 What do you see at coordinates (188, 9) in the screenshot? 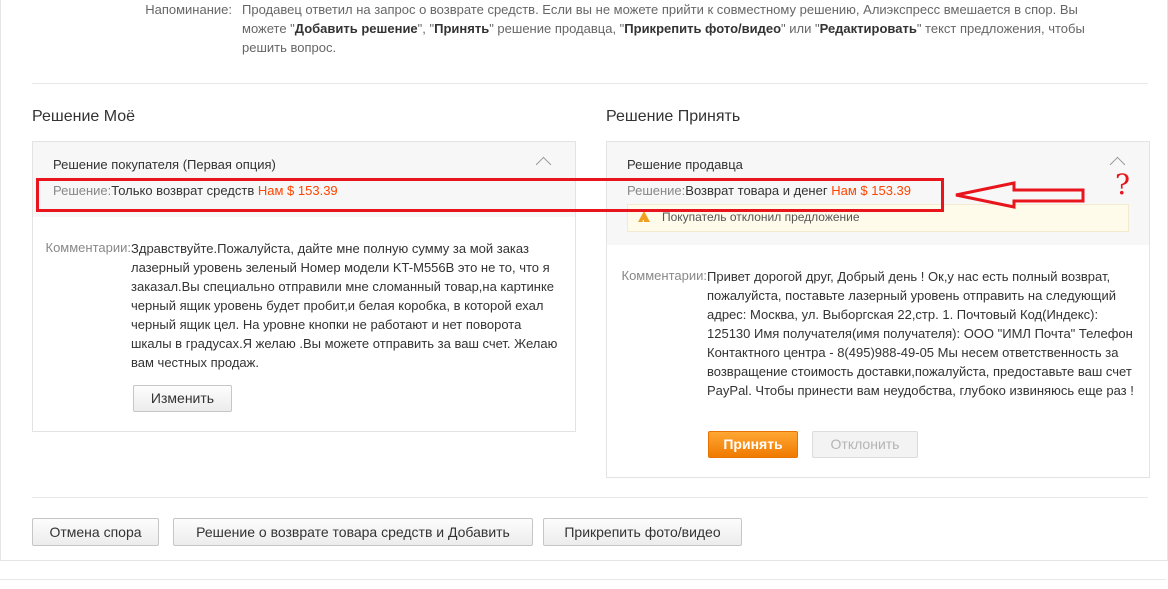
I see `reminder-label: Напоминание:` at bounding box center [188, 9].